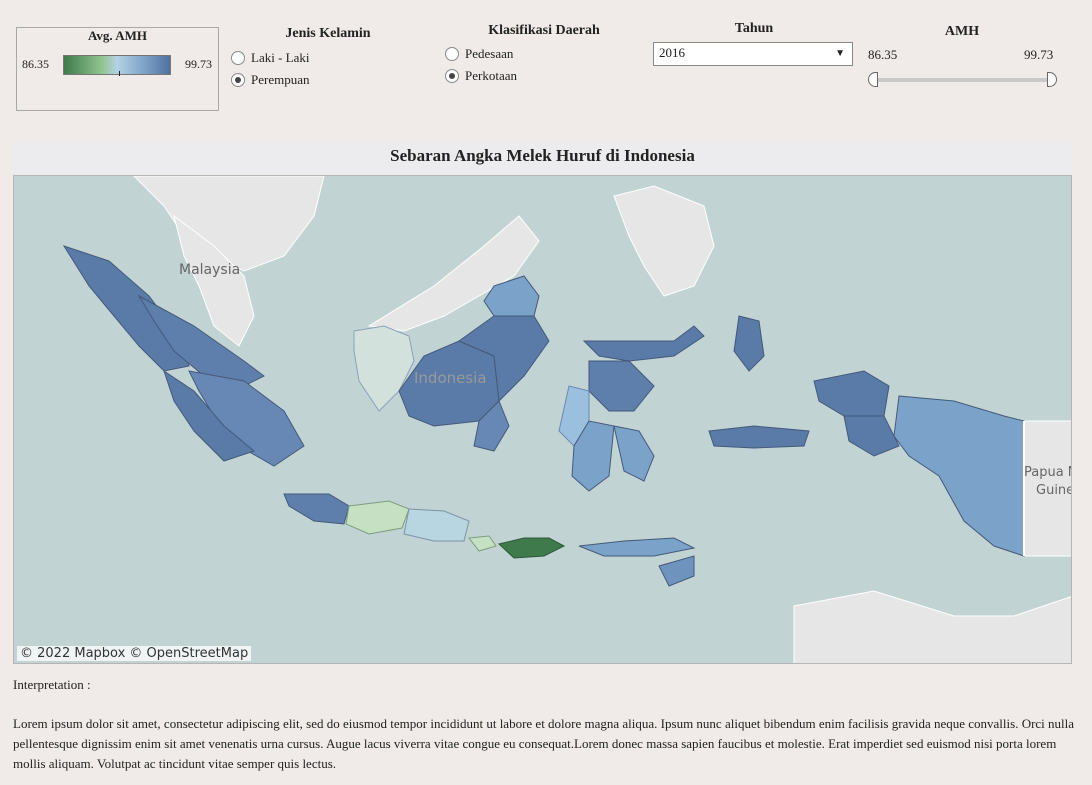  Describe the element at coordinates (544, 30) in the screenshot. I see `region-filter-title: Klasifikasi Daerah` at that location.